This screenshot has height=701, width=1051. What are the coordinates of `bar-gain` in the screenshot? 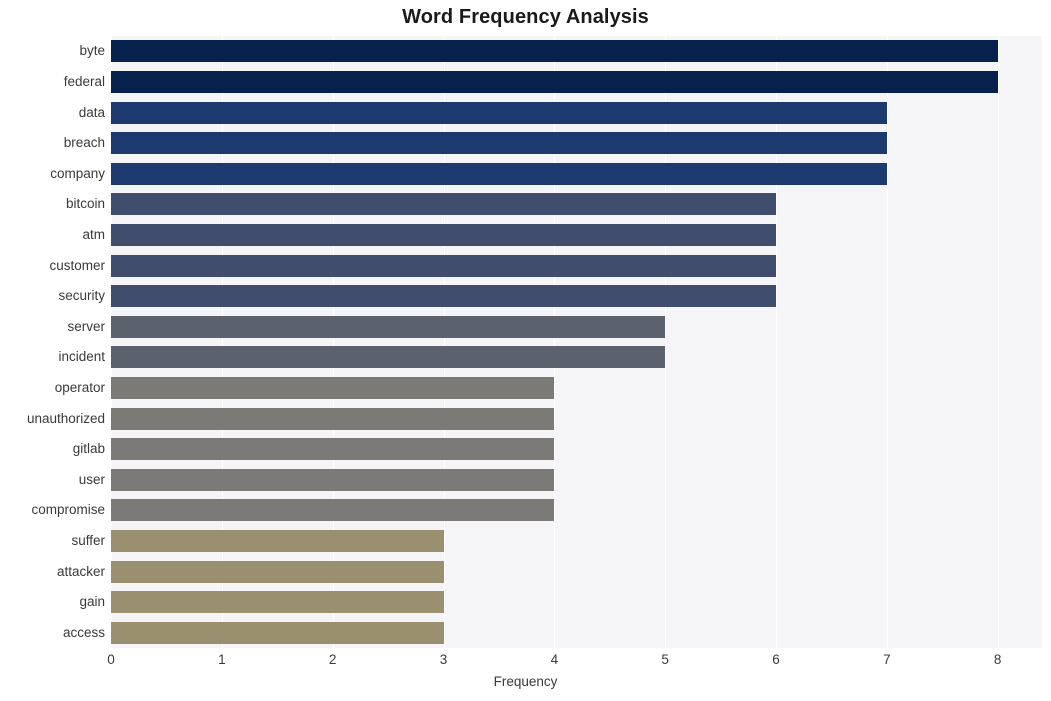 It's located at (277, 602).